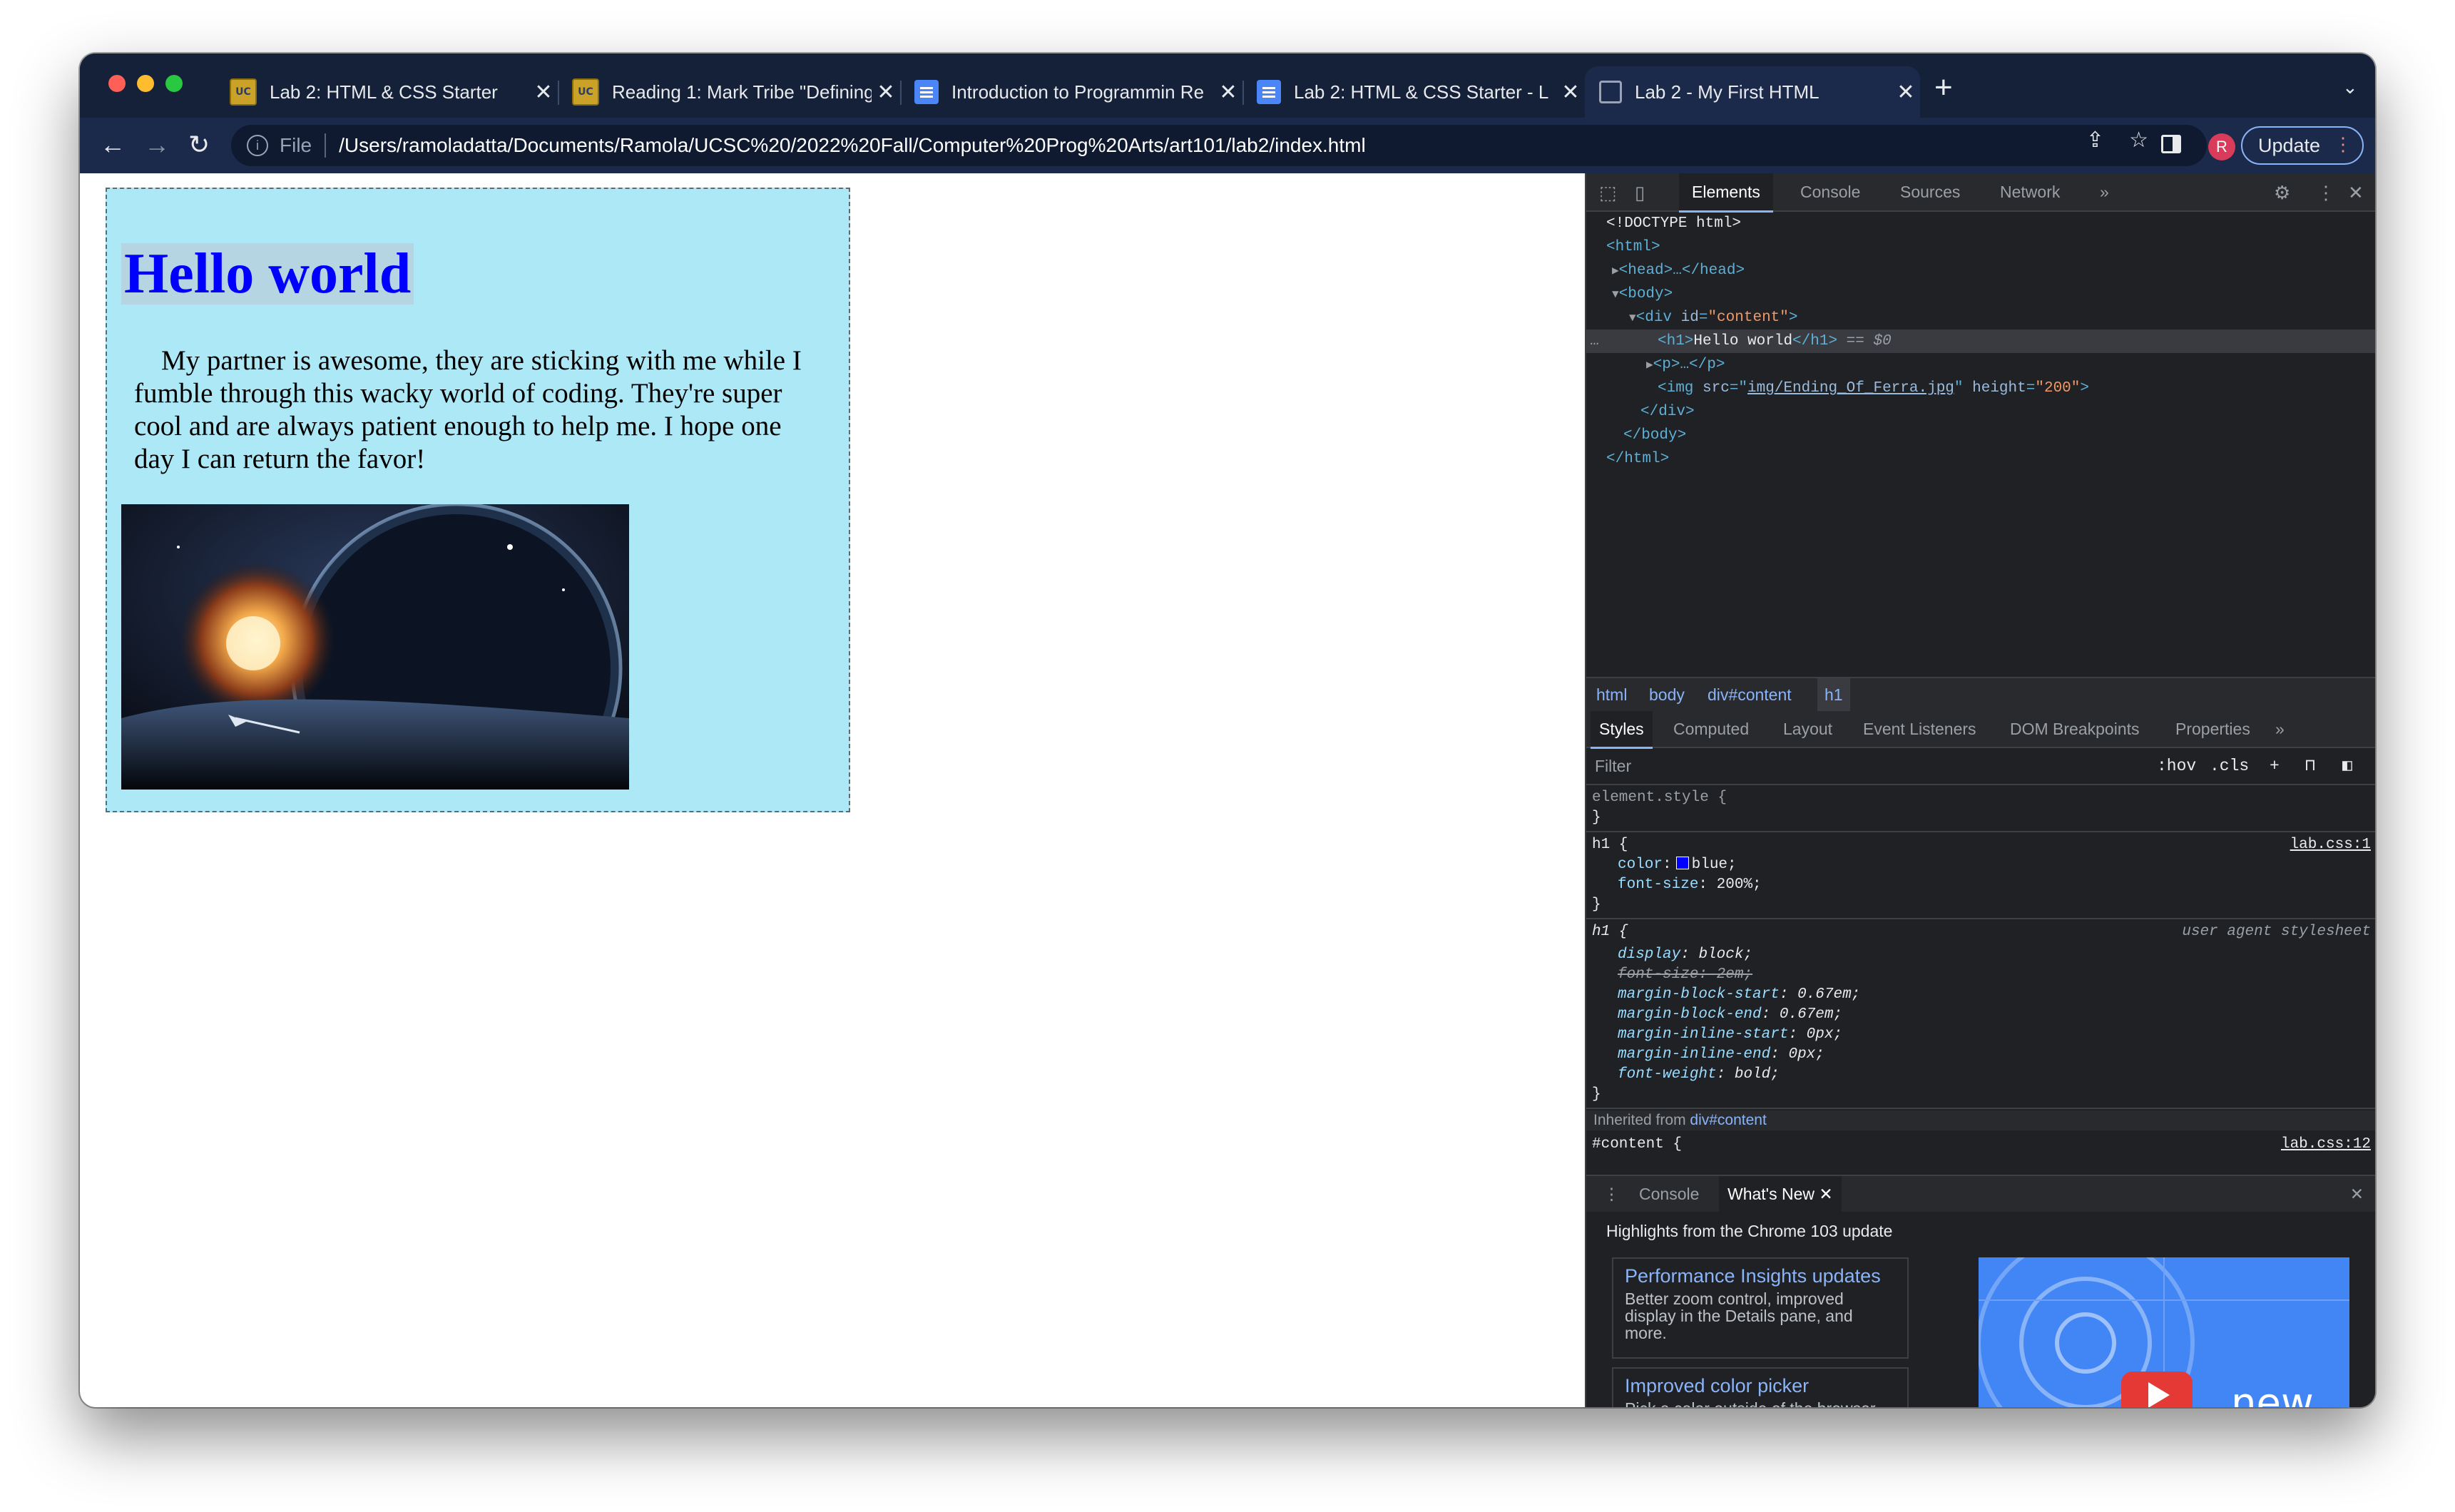  What do you see at coordinates (1682, 863) in the screenshot?
I see `color-swatch-icon` at bounding box center [1682, 863].